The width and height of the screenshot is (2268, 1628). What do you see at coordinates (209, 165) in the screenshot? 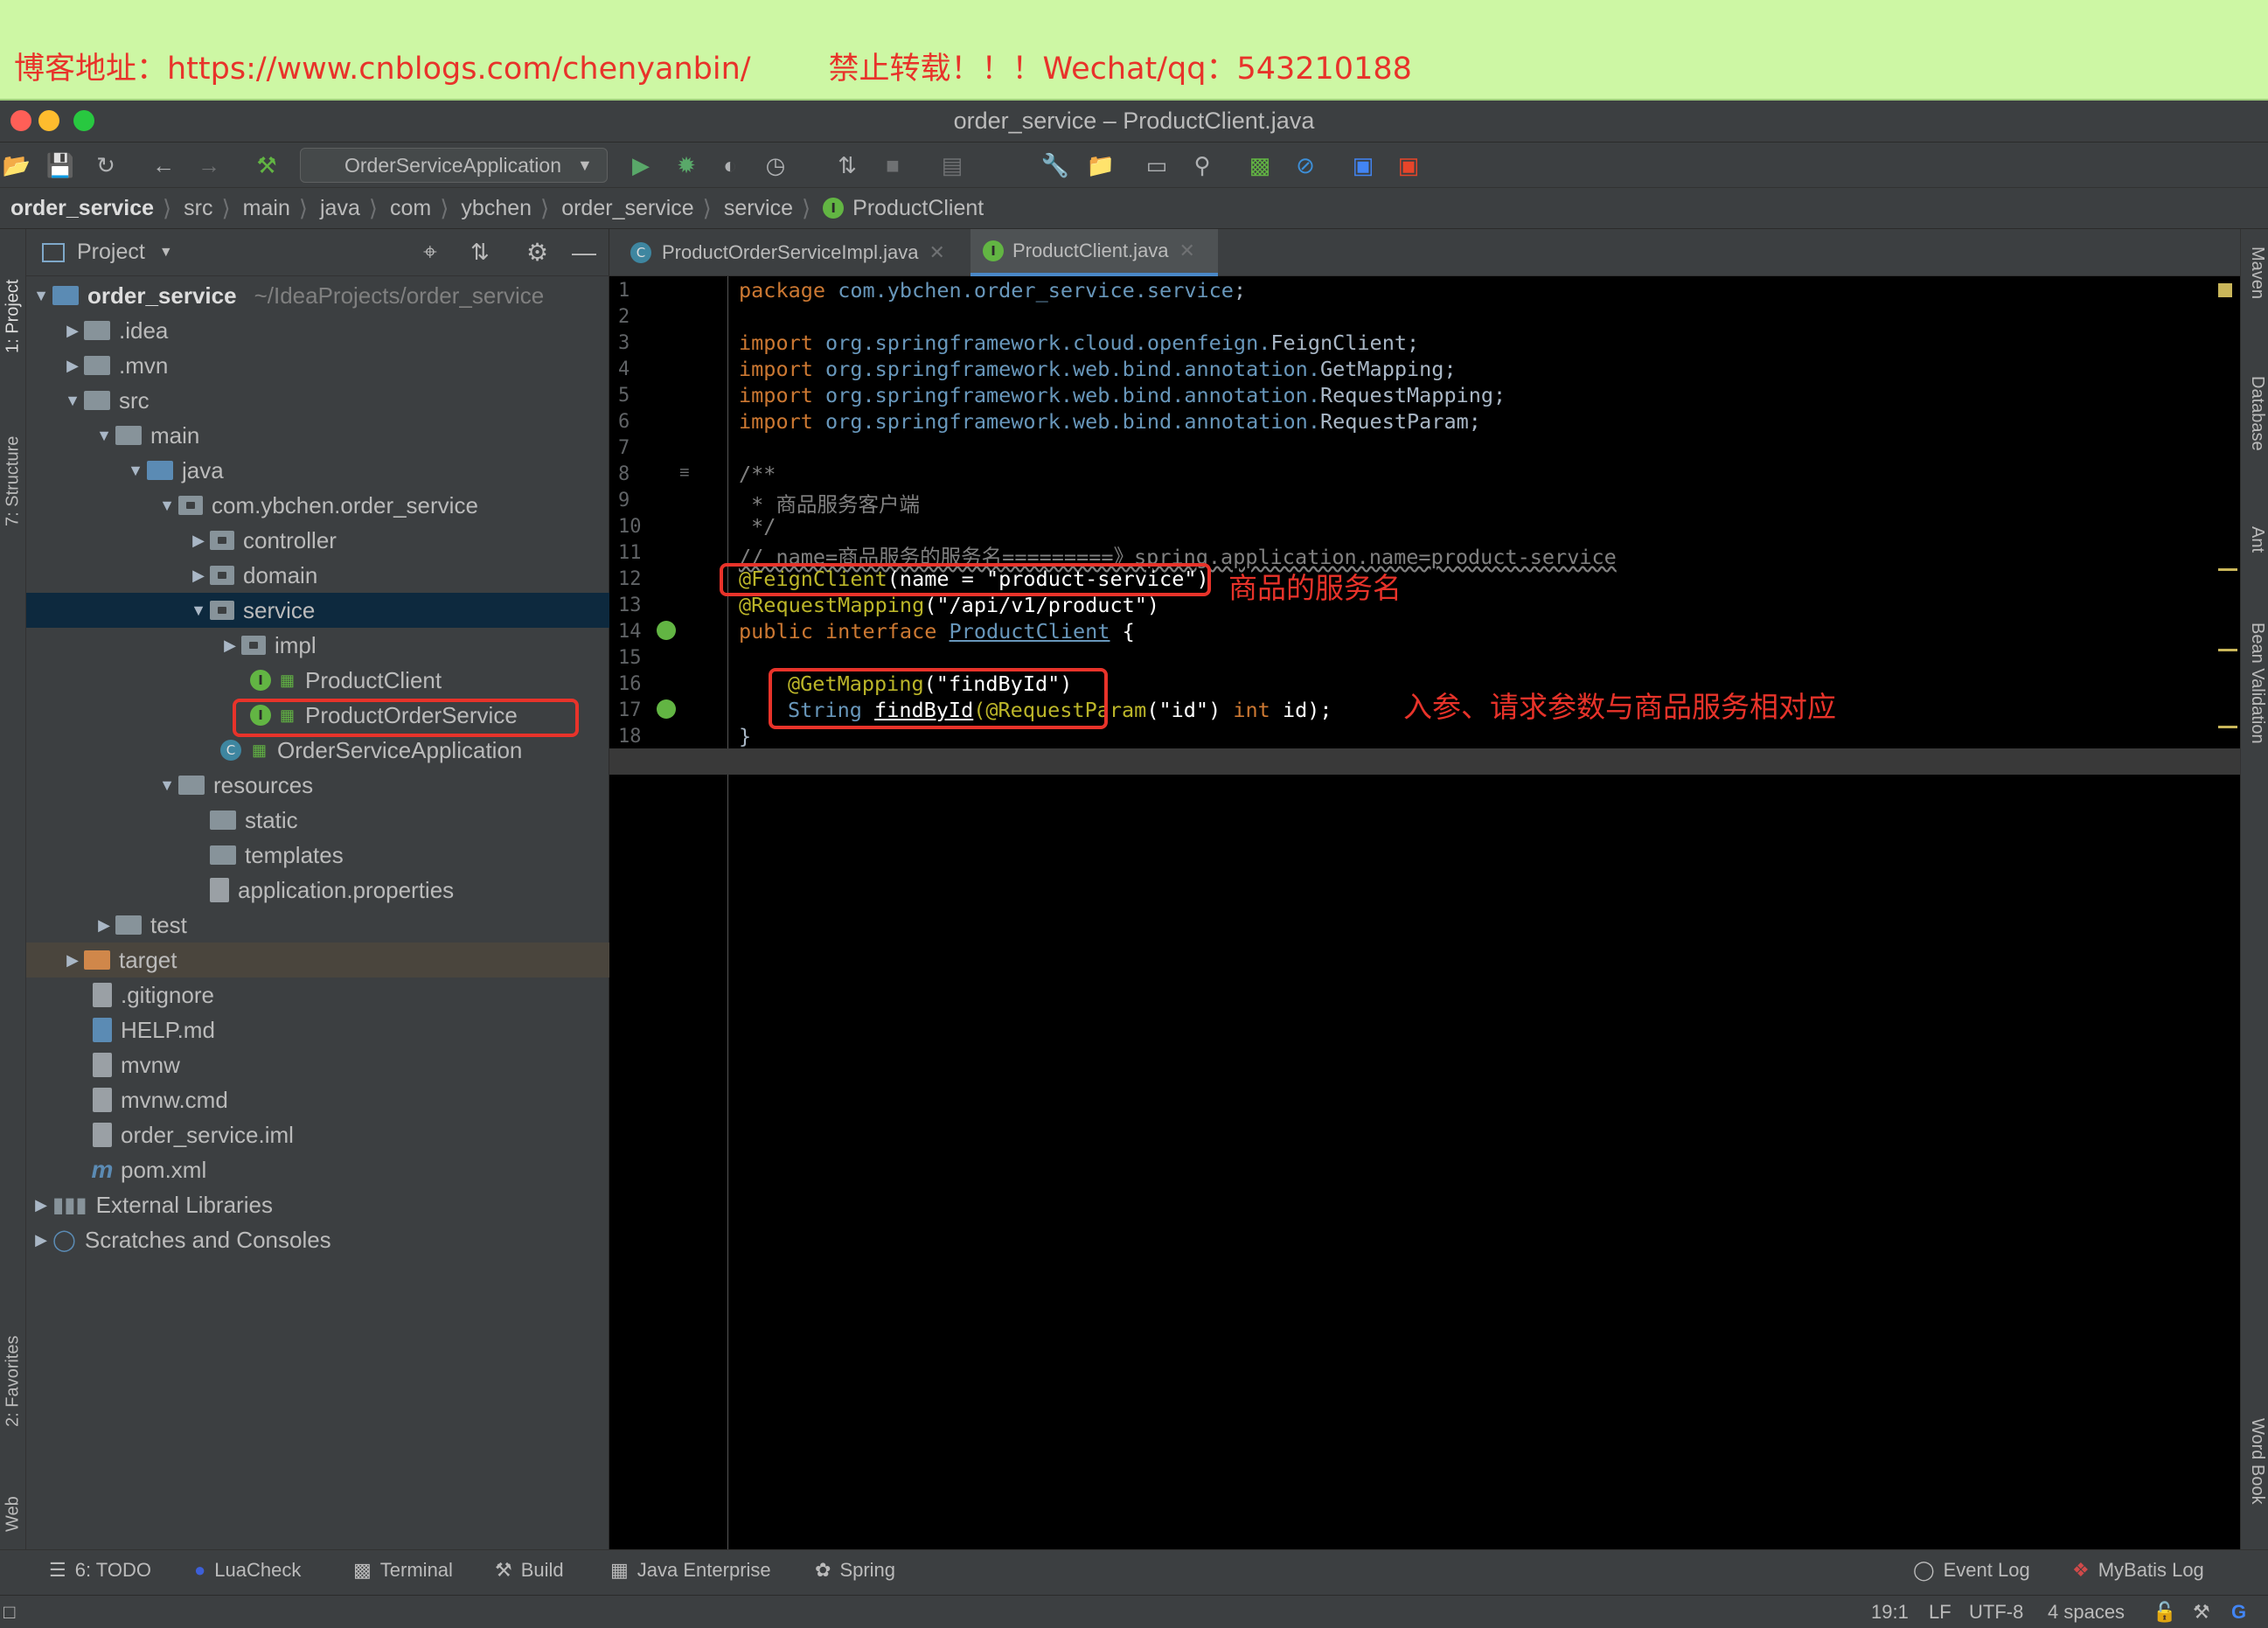
I see `forward-icon: →` at bounding box center [209, 165].